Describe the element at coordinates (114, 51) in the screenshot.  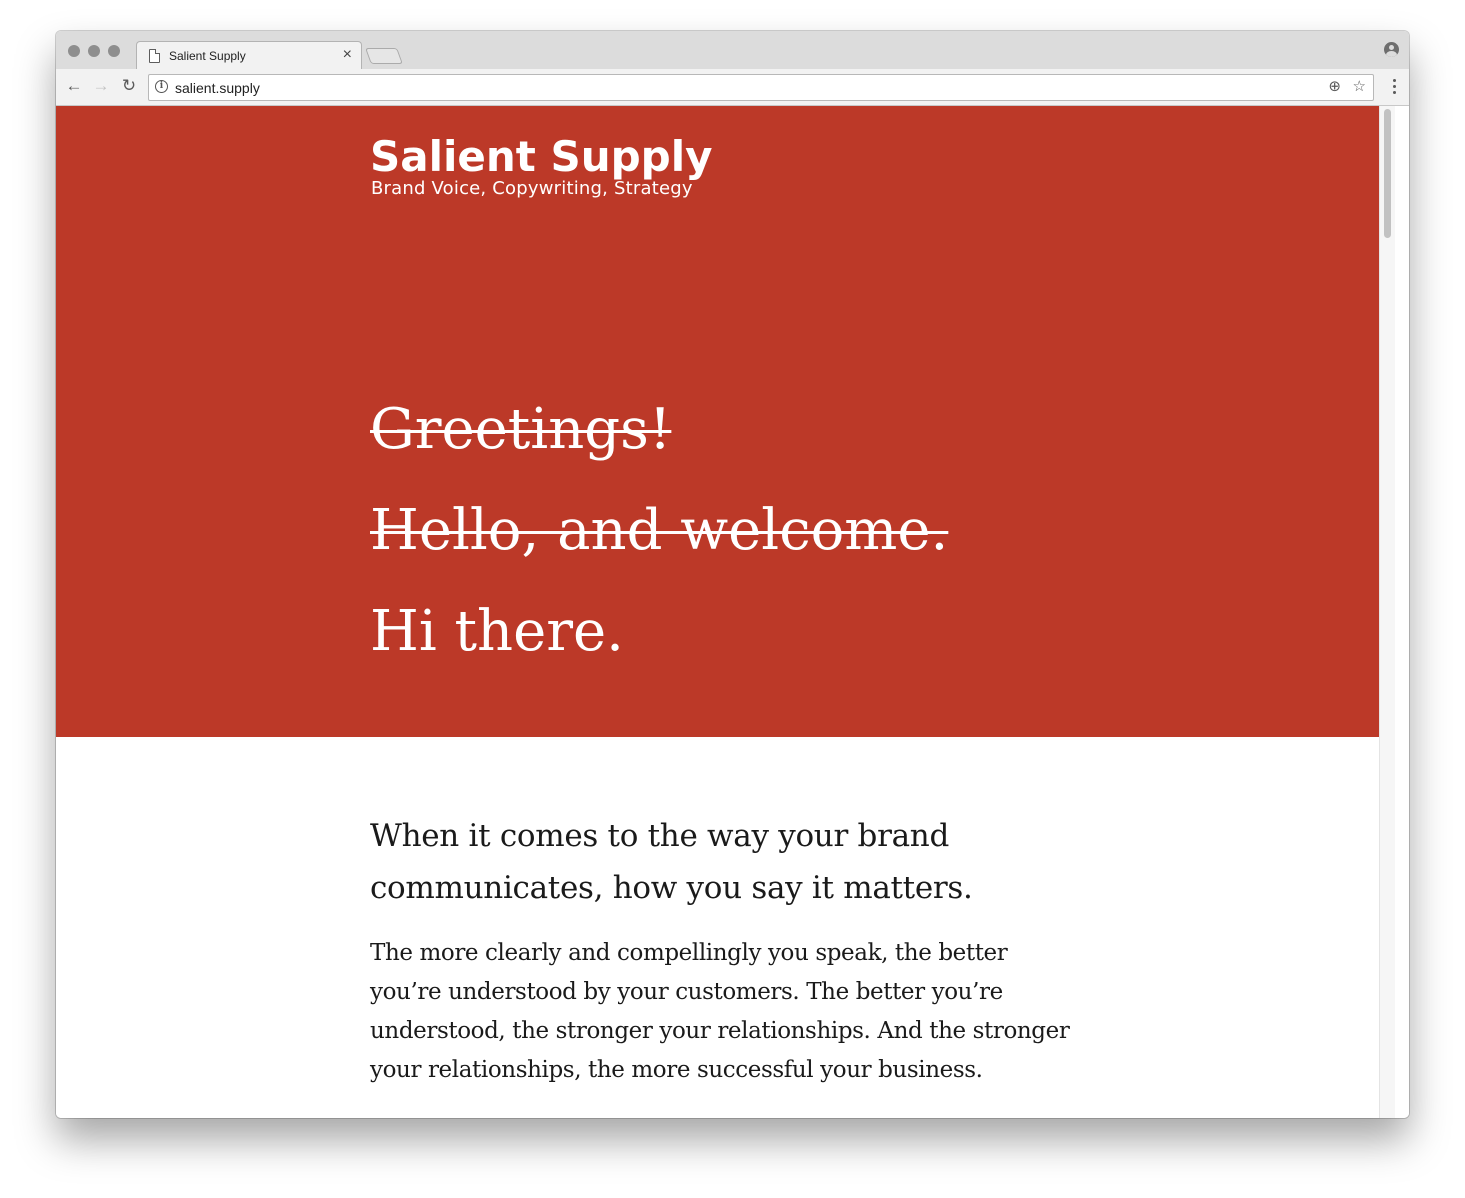
I see `maximize-window-button` at that location.